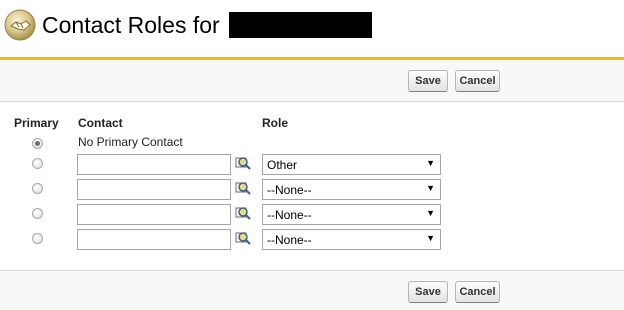 Image resolution: width=624 pixels, height=310 pixels. Describe the element at coordinates (312, 101) in the screenshot. I see `divider-top` at that location.